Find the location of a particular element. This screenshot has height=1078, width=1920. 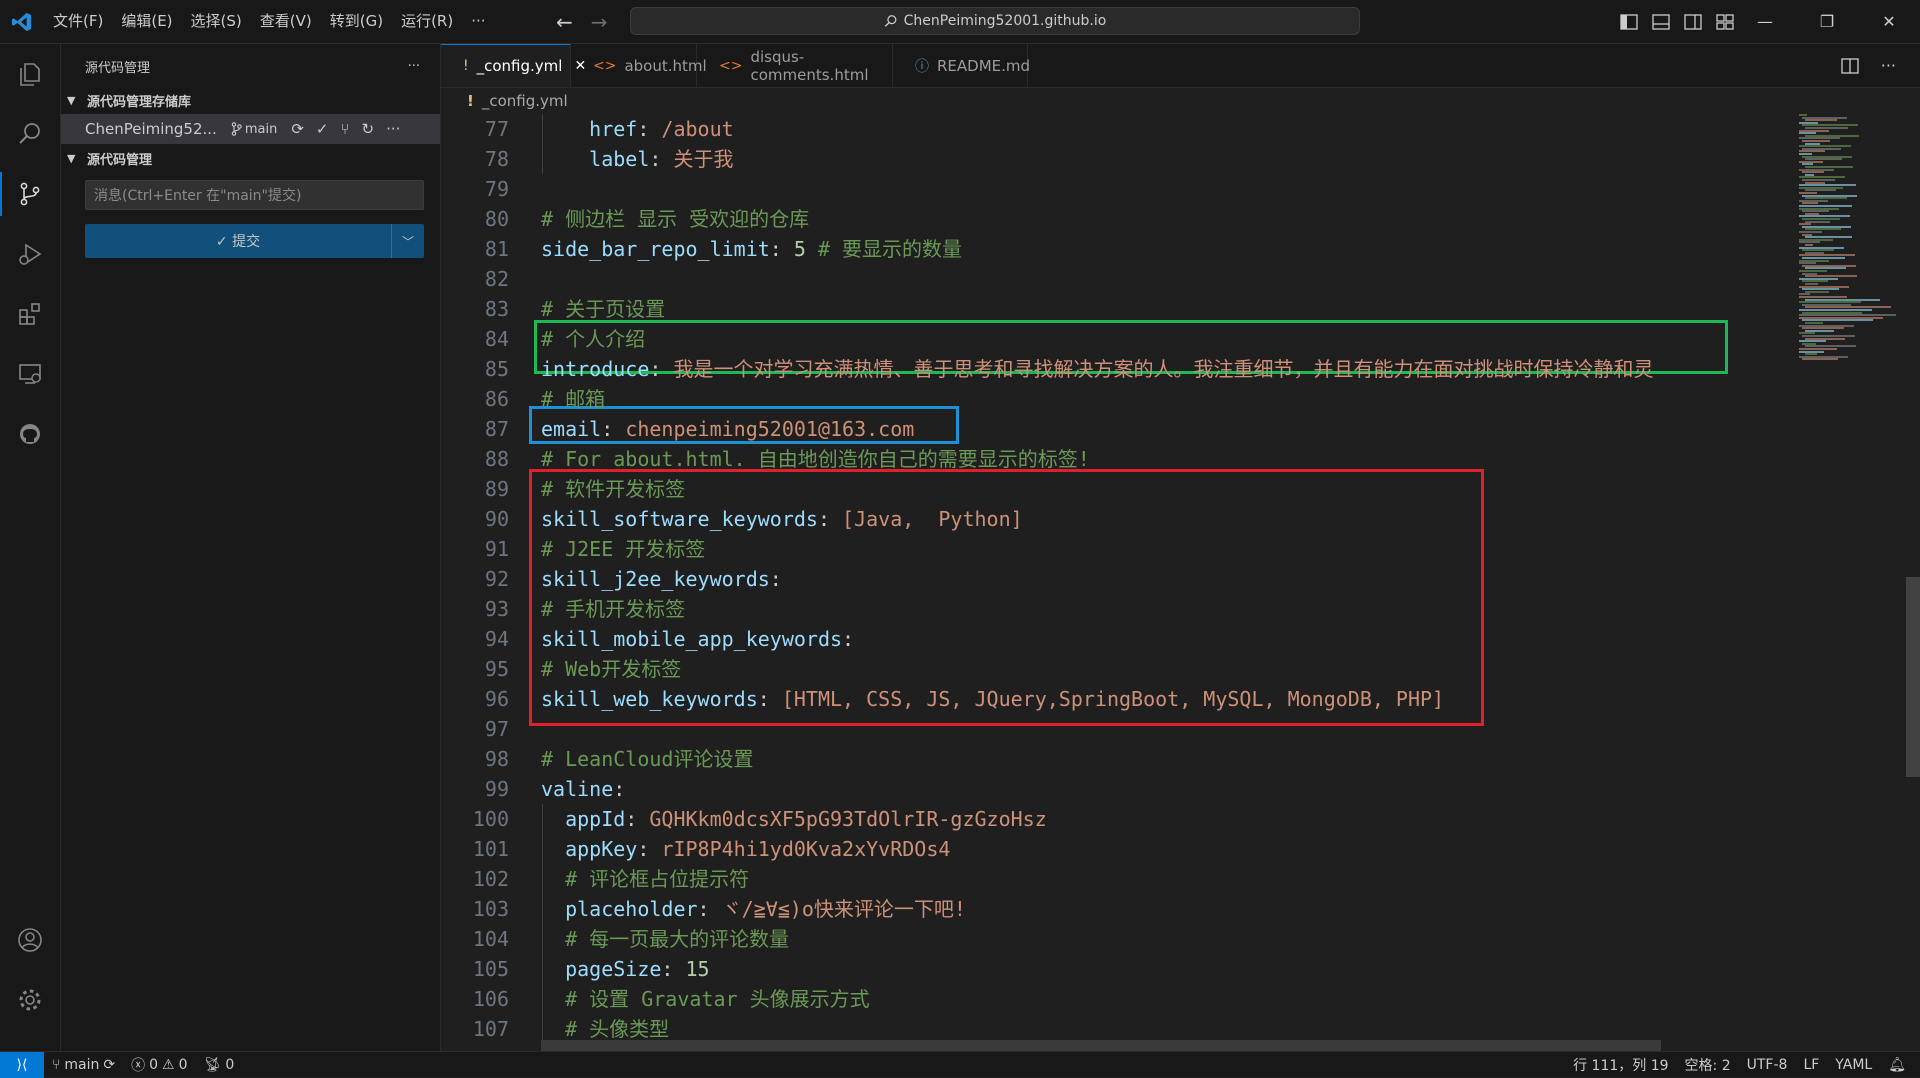

remote-indicator-icon: ⟩⟨ is located at coordinates (22, 1064).